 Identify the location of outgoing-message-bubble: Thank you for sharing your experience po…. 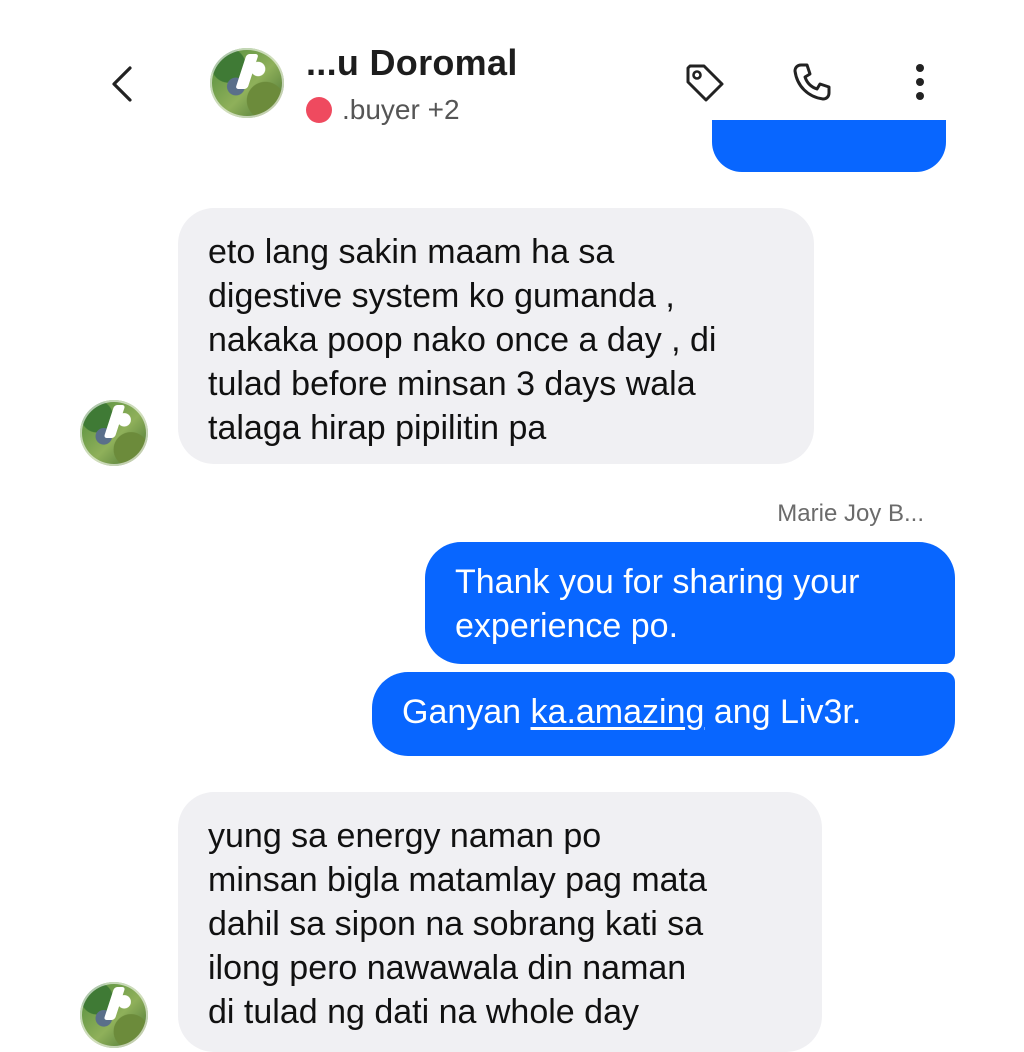
(690, 603).